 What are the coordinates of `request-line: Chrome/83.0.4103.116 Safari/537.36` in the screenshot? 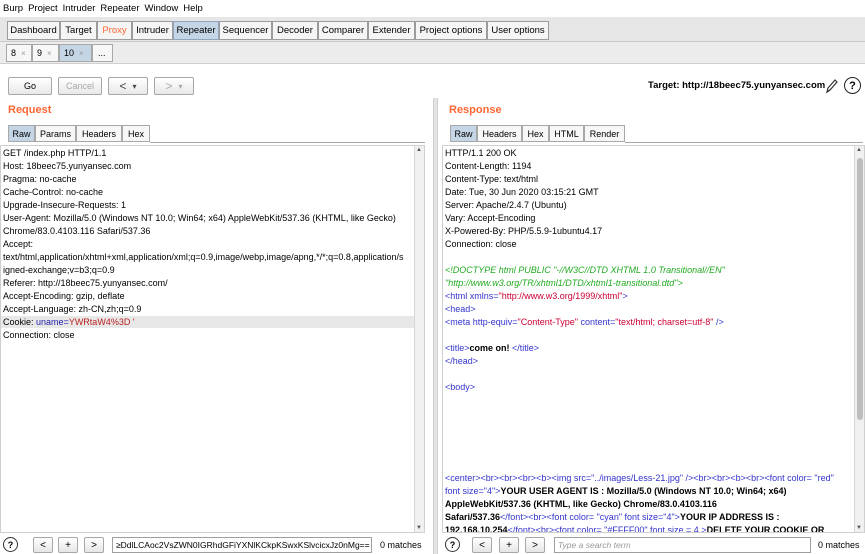 It's located at (77, 231).